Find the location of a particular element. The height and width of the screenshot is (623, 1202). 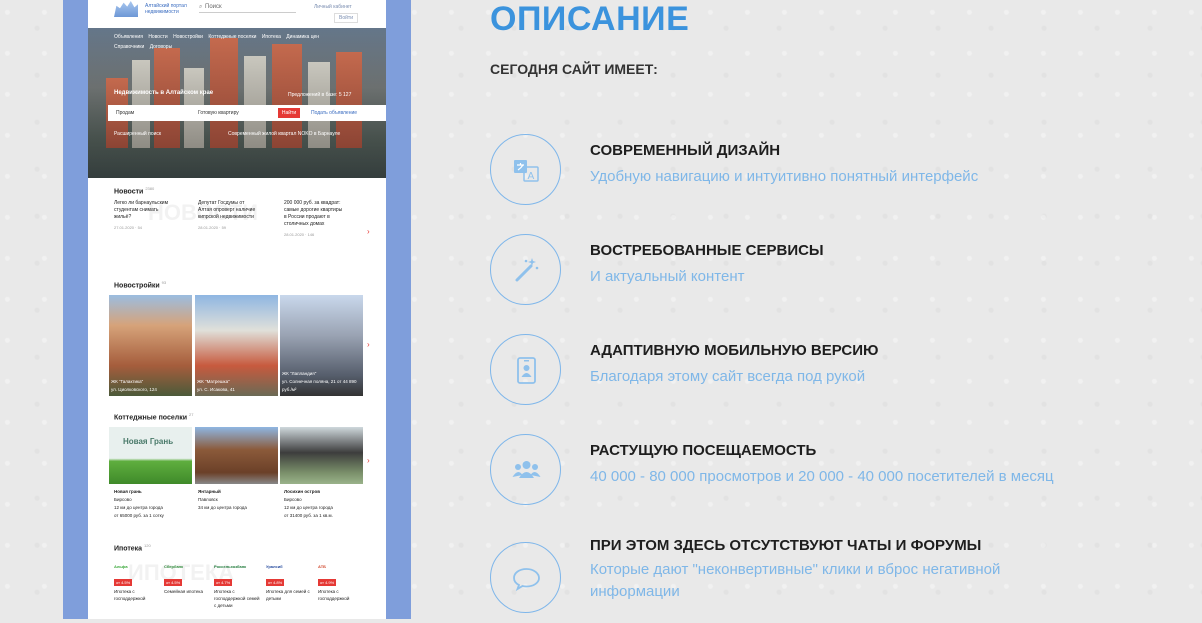

new-build-card: ЖК "Галактика" ул. Циолковского, 124 is located at coordinates (150, 345).